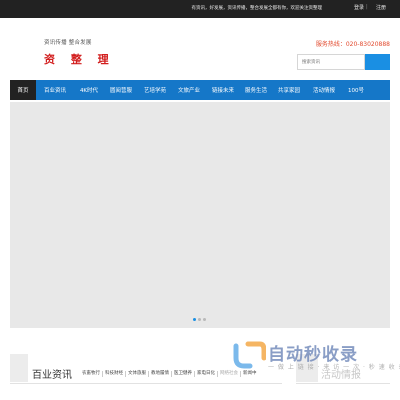 Image resolution: width=400 pixels, height=400 pixels. Describe the element at coordinates (183, 374) in the screenshot. I see `section-tab: 医卫健养` at that location.